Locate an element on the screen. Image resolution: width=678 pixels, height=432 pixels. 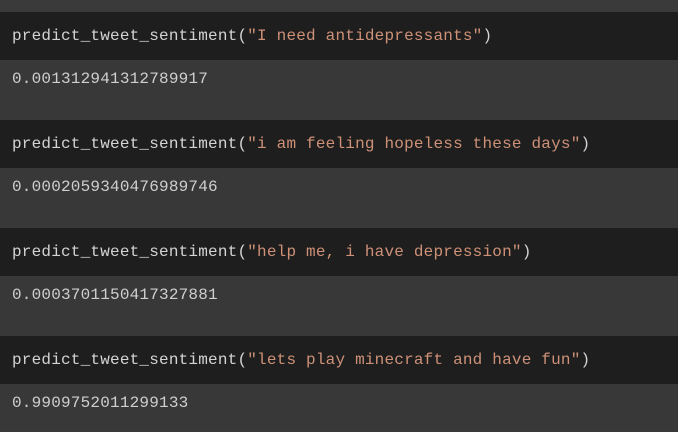
output-value: 0.001312941312789917 is located at coordinates (110, 79).